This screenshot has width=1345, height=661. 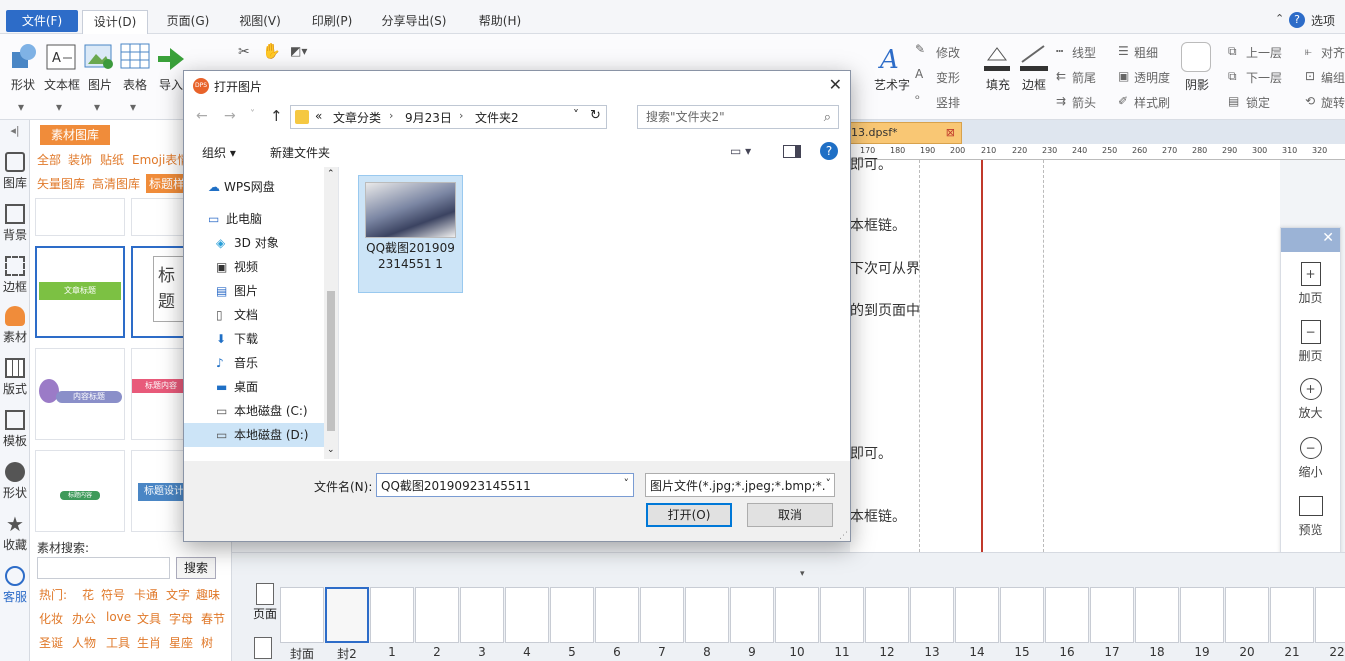 What do you see at coordinates (181, 618) in the screenshot?
I see `hot-tag: 字母` at bounding box center [181, 618].